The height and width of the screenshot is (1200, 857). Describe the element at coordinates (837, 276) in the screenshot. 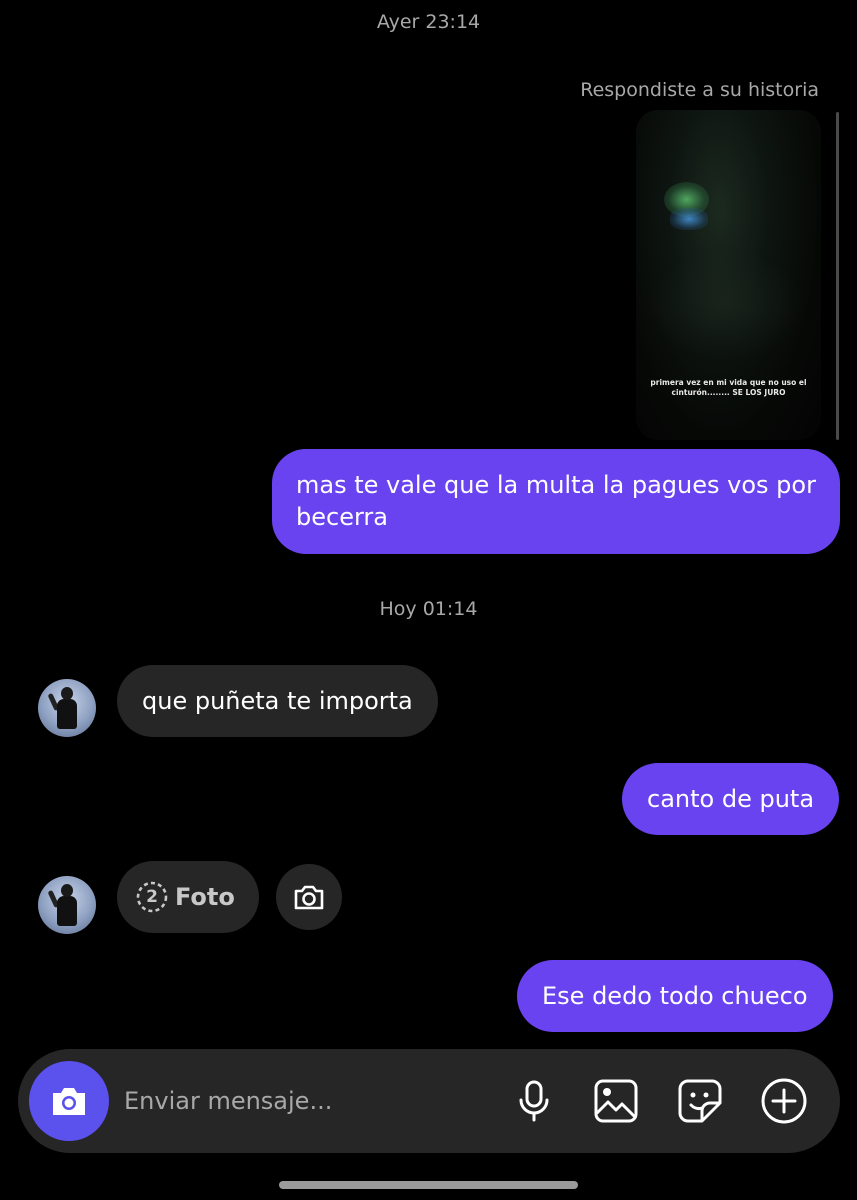

I see `scrollbar` at that location.